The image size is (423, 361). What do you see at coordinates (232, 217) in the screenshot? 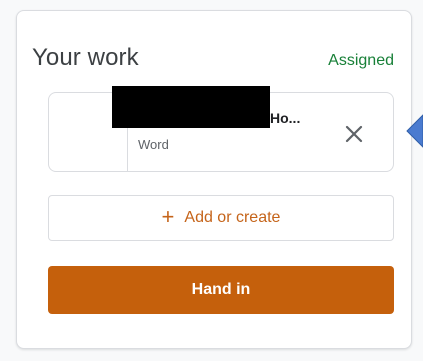
I see `add-or-create-label: Add or create` at bounding box center [232, 217].